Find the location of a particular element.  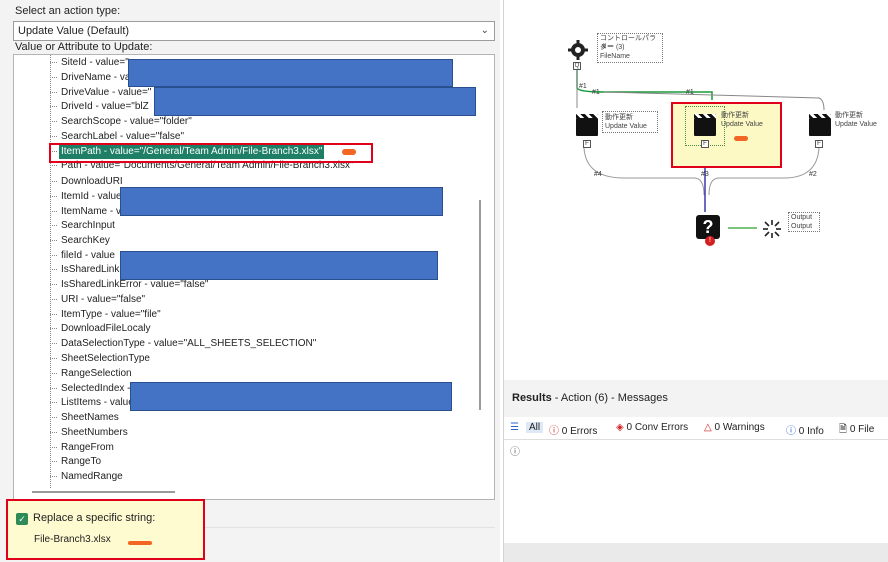

tree-item: SearchLabel - value="false" is located at coordinates (118, 137).